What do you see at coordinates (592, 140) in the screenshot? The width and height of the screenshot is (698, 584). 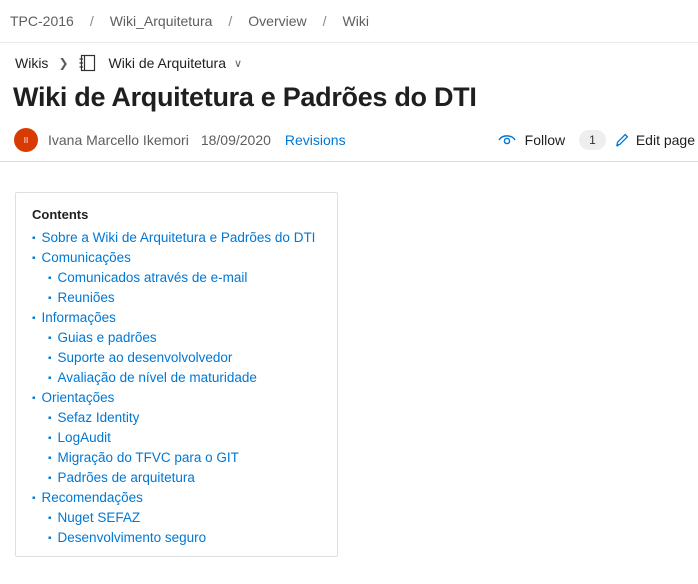 I see `follow-count-badge: 1` at bounding box center [592, 140].